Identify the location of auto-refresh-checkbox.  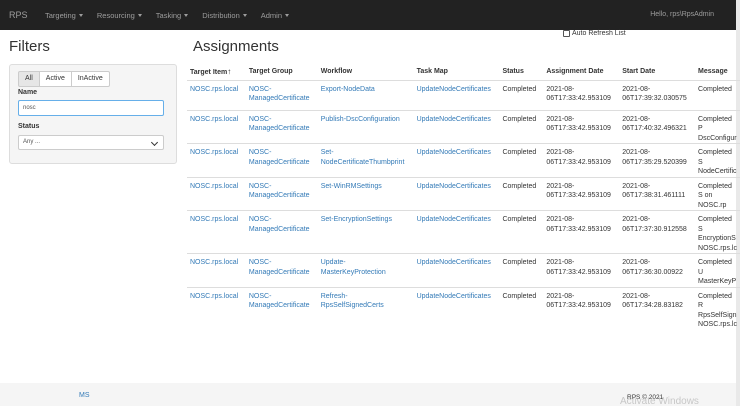
(566, 33).